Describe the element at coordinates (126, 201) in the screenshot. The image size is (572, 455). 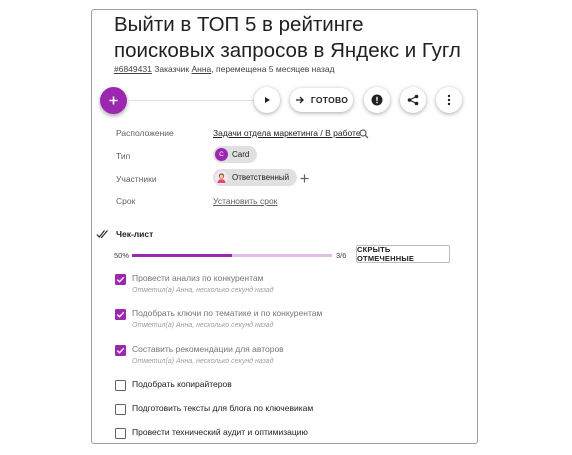
I see `due-label: Срок` at that location.